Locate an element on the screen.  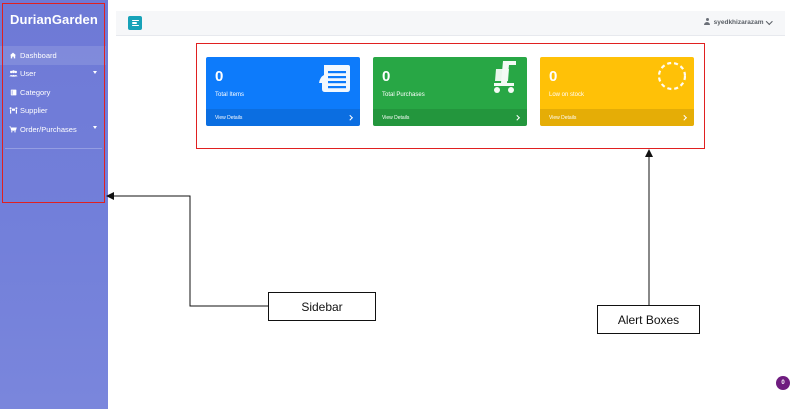
chevron-down-icon is located at coordinates (768, 21).